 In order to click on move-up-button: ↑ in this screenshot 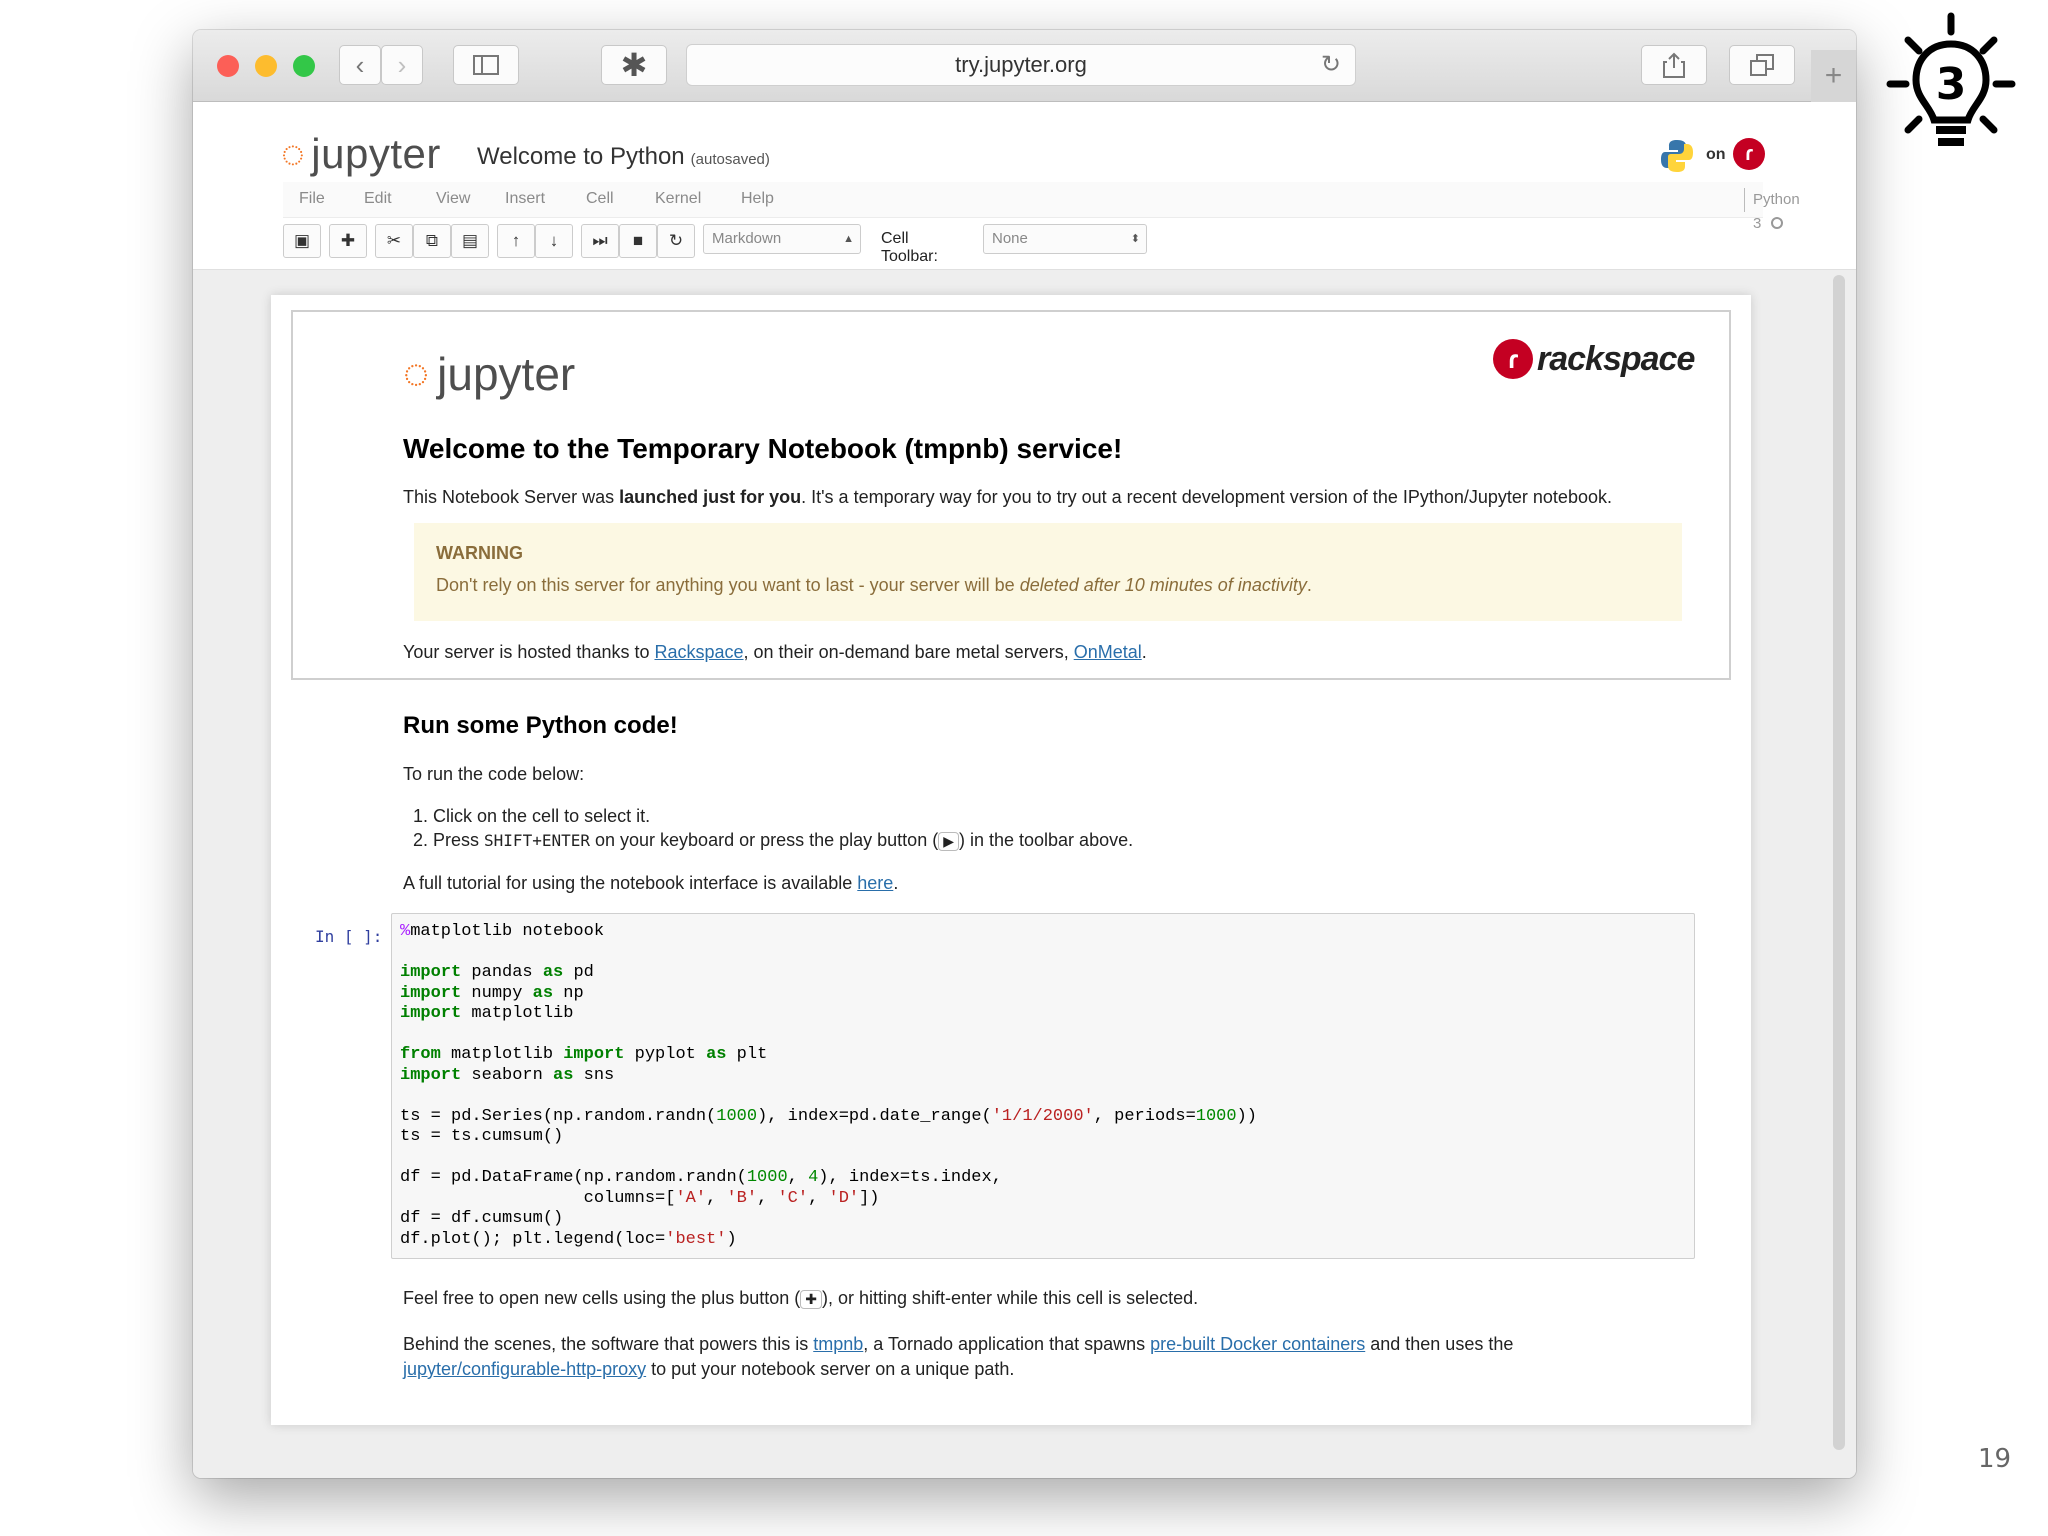, I will do `click(516, 241)`.